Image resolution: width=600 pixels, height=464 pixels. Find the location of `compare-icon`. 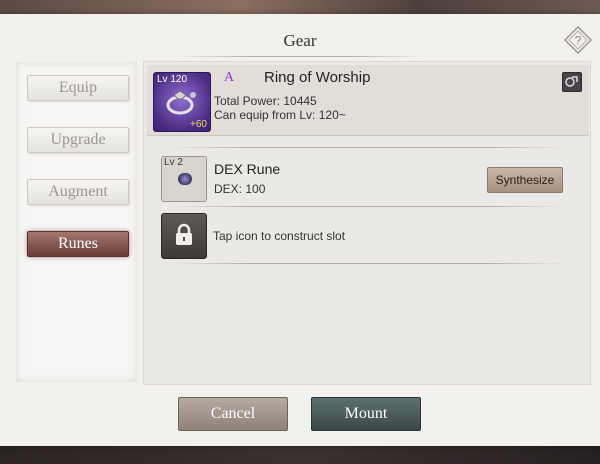

compare-icon is located at coordinates (572, 82).